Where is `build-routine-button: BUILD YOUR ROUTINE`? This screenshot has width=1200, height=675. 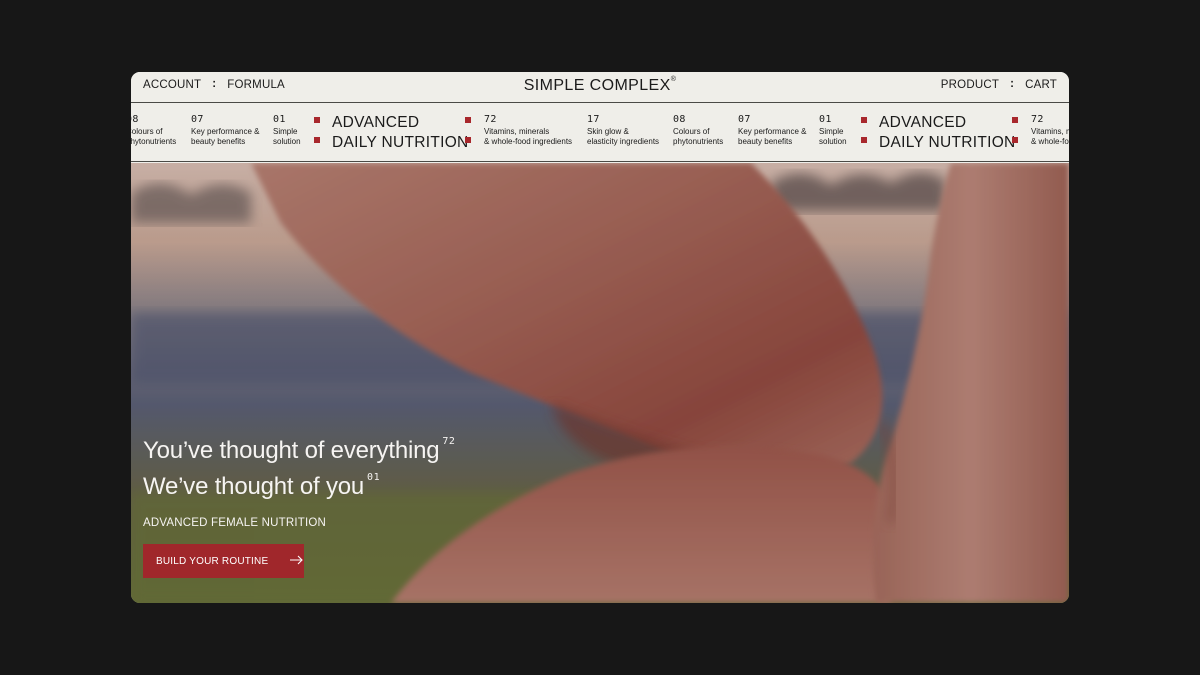
build-routine-button: BUILD YOUR ROUTINE is located at coordinates (223, 561).